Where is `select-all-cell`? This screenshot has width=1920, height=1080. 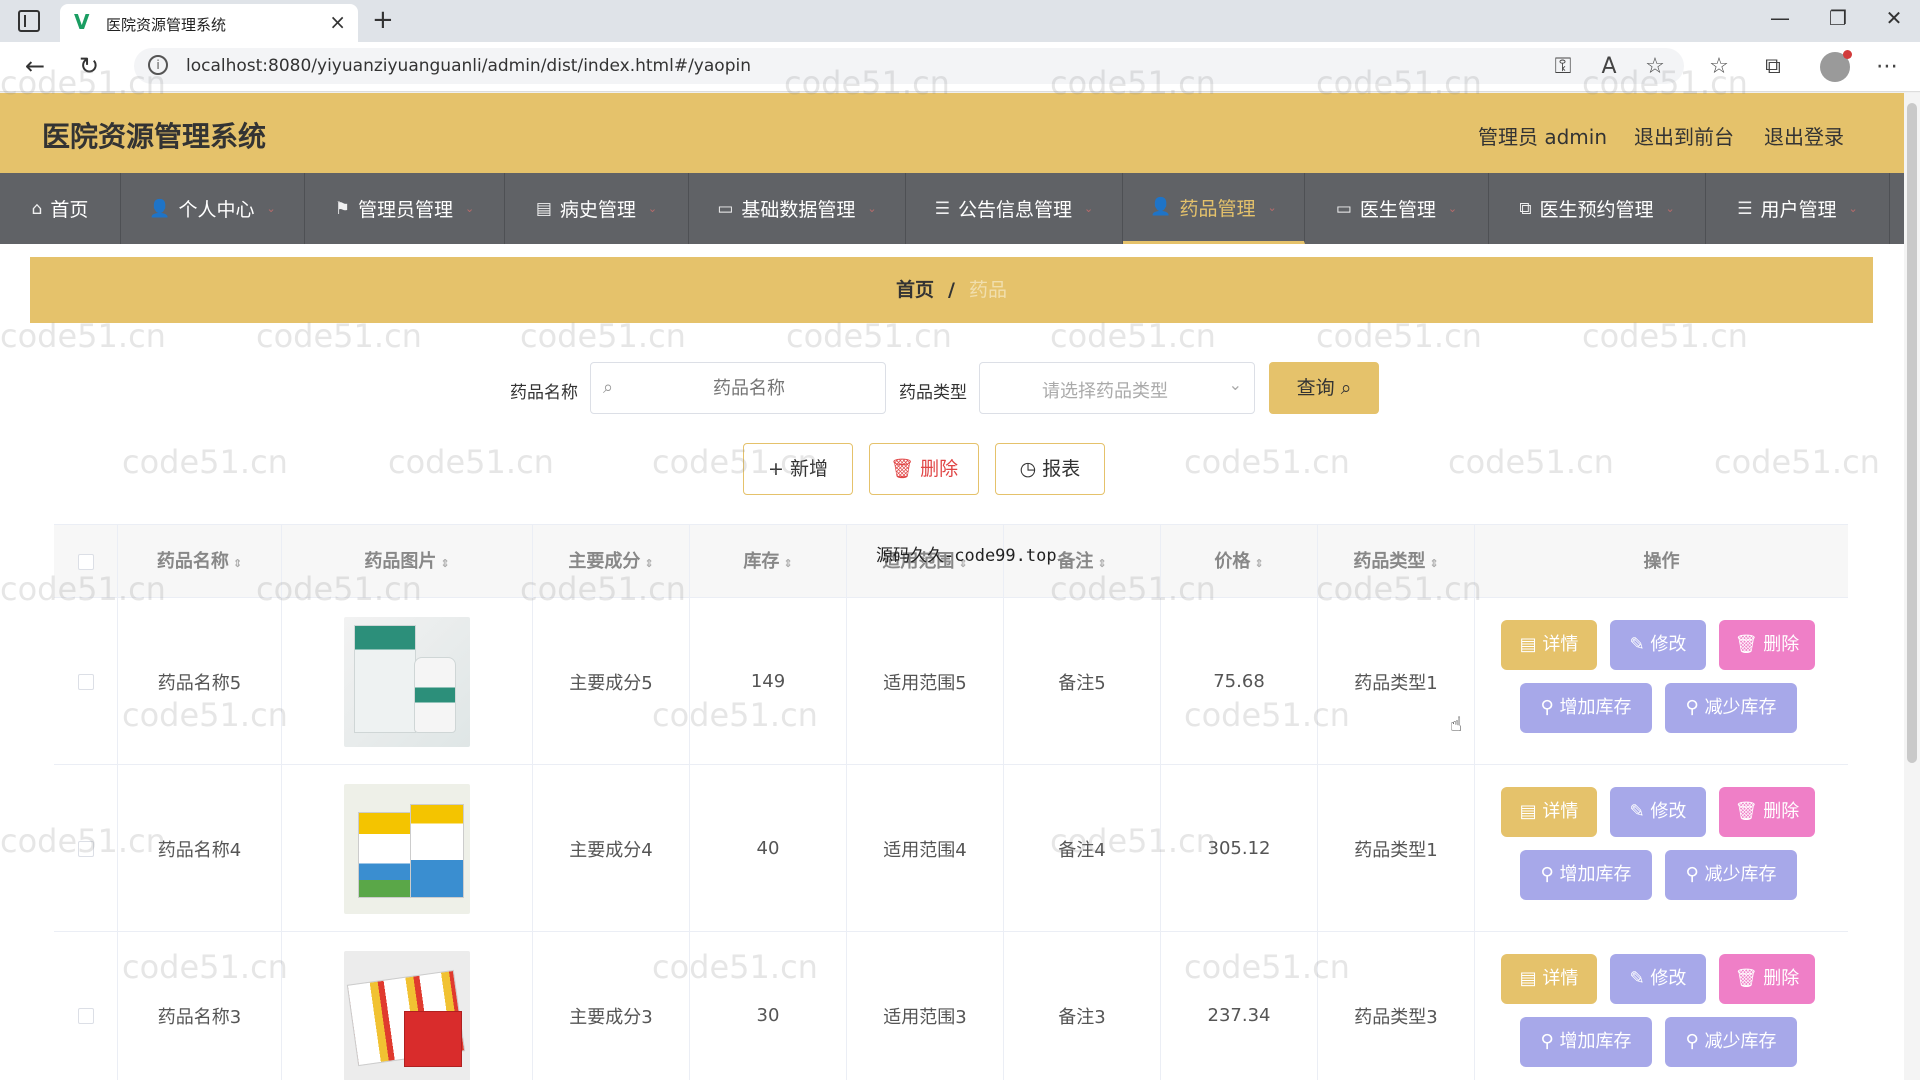 select-all-cell is located at coordinates (86, 562).